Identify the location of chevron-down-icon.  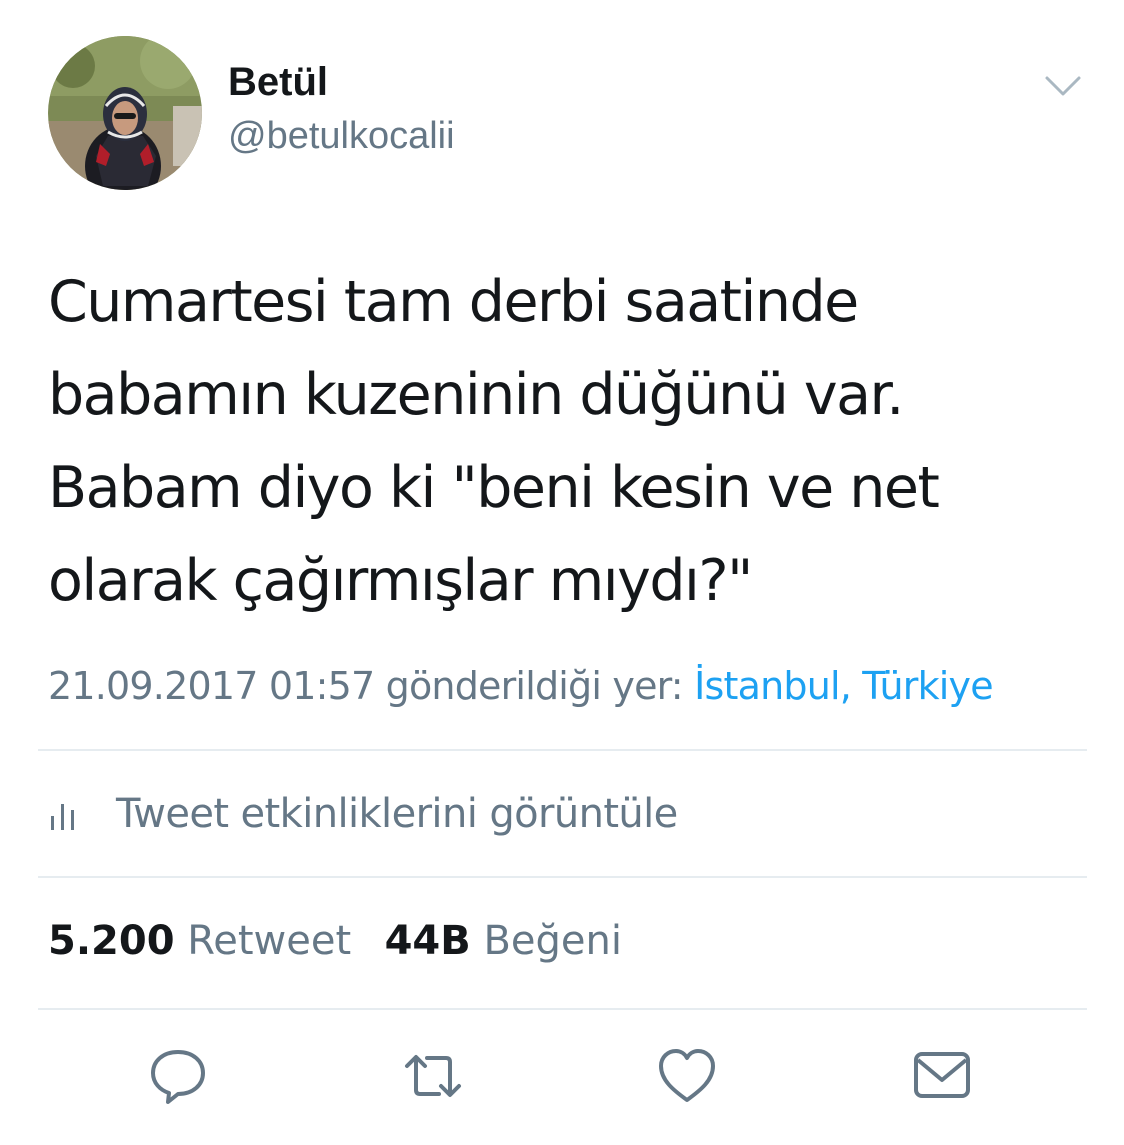
(1063, 87).